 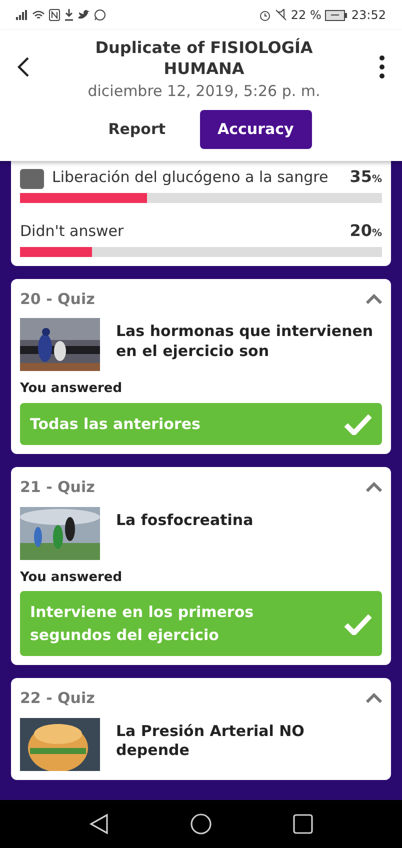 I want to click on recents-icon, so click(x=303, y=824).